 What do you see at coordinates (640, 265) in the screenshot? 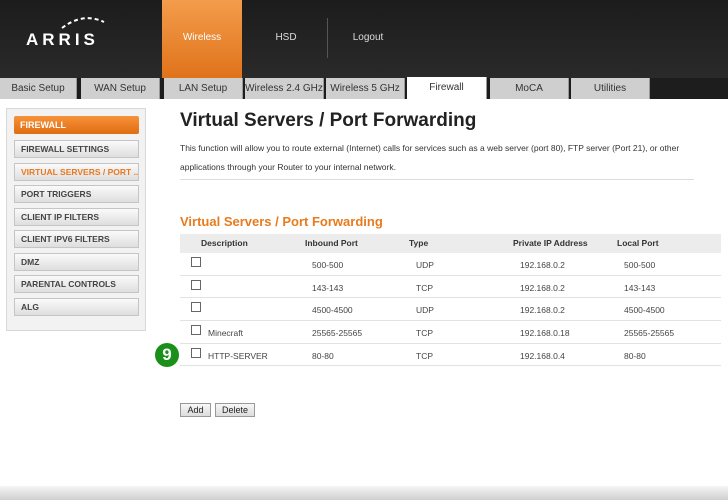
I see `cell-local-port: 500-500` at bounding box center [640, 265].